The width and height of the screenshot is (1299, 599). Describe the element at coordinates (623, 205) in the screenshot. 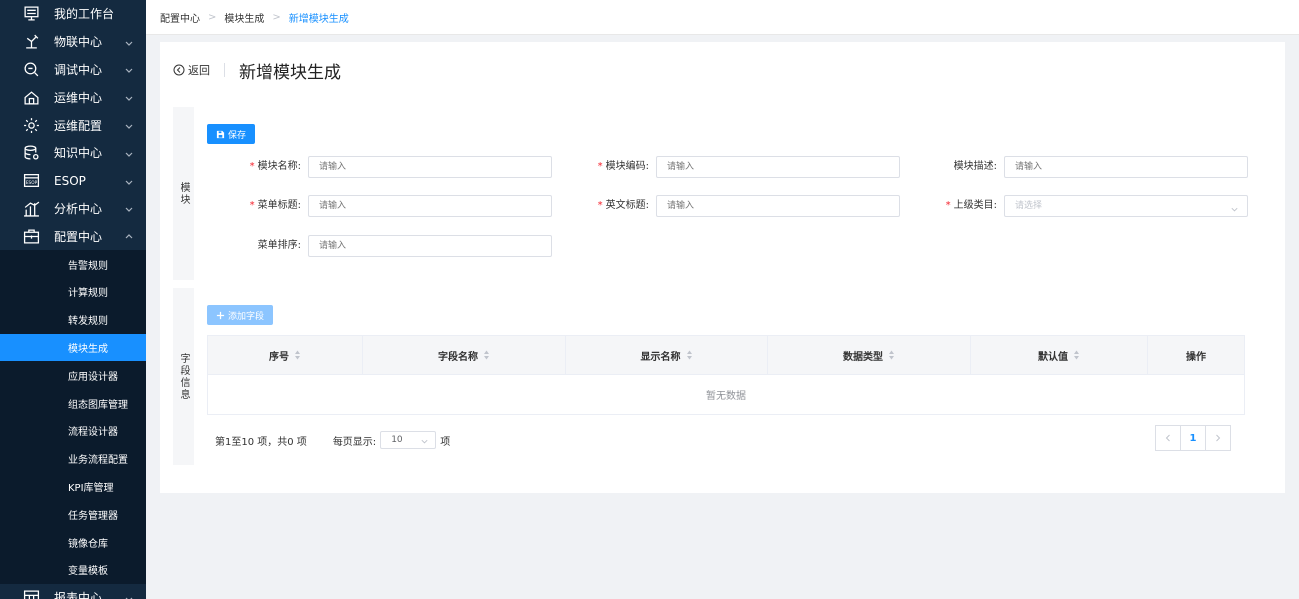

I see `en-title-label: * 英文标题:` at that location.